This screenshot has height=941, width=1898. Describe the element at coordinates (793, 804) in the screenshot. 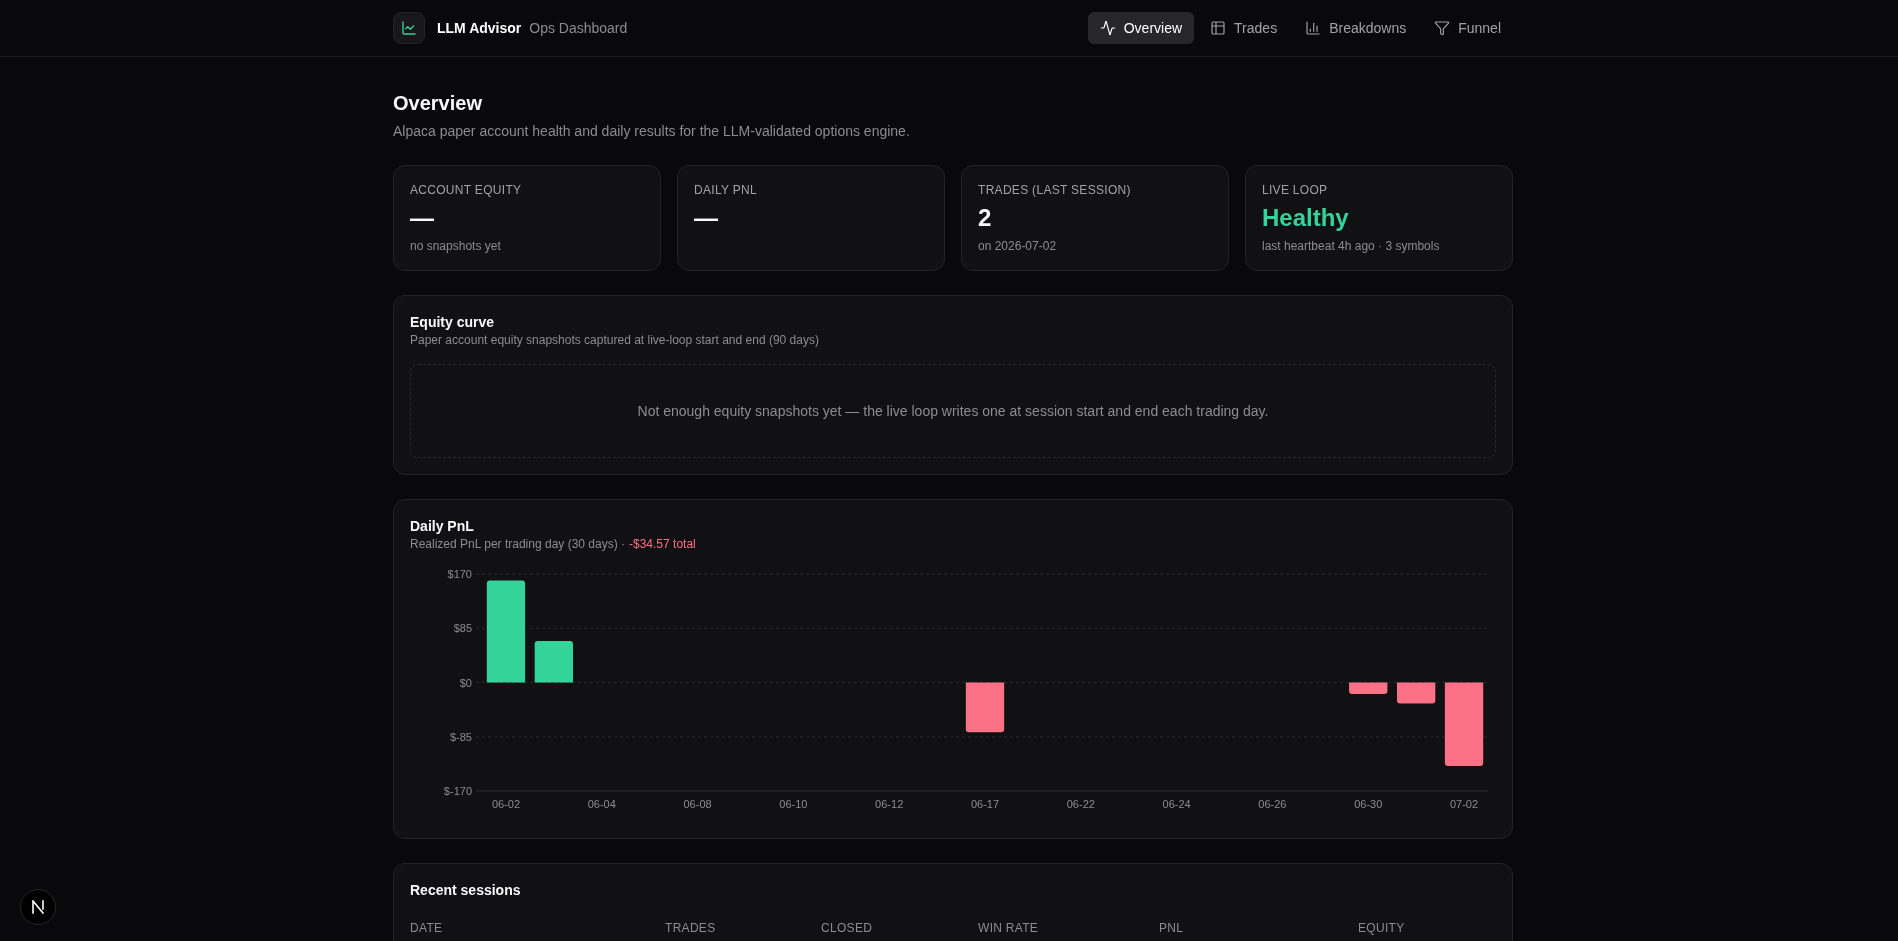

I see `x-axis-label: 06-10` at that location.